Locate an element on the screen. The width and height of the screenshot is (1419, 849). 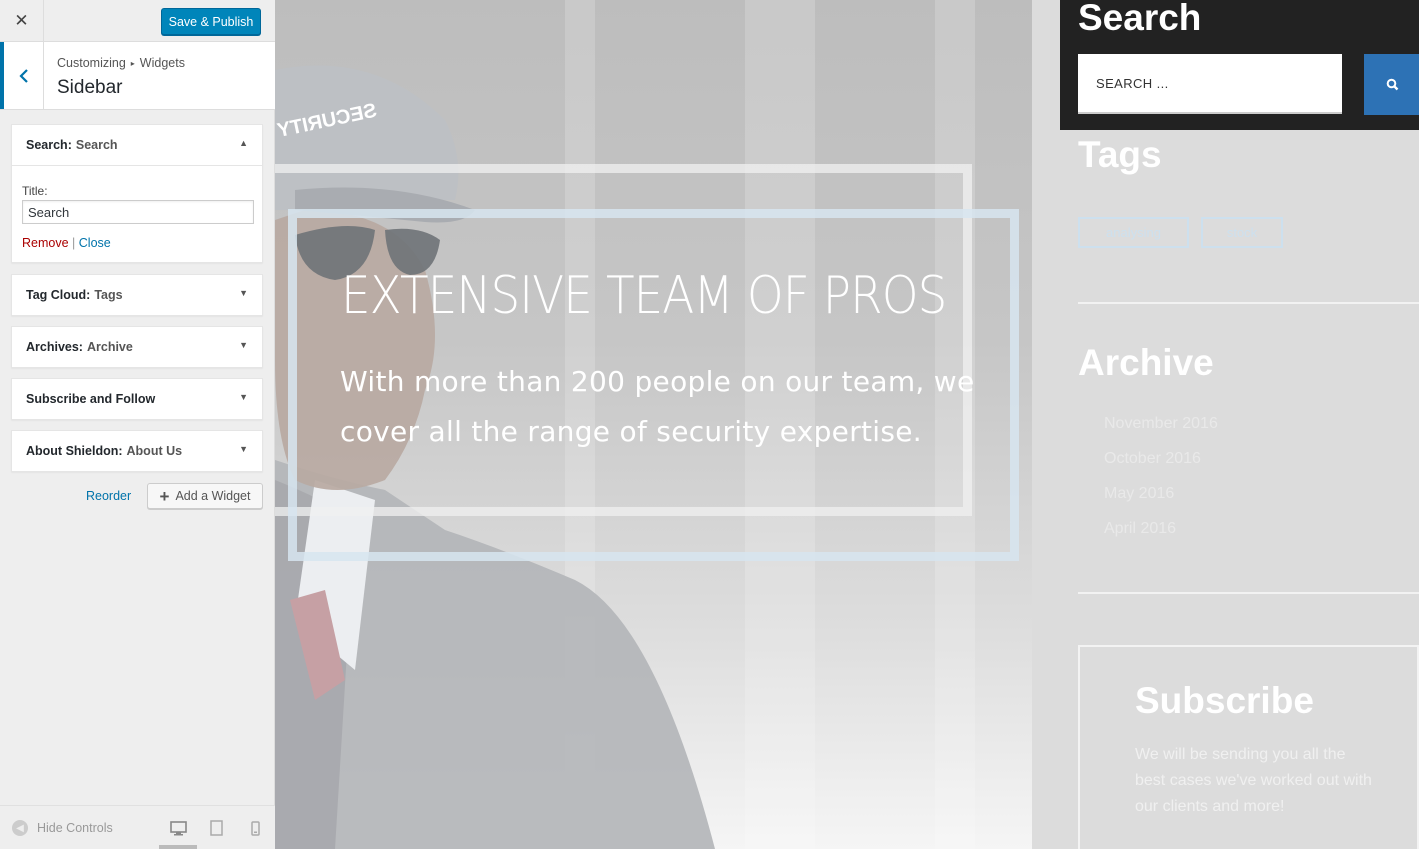
tablet-preview-button is located at coordinates (216, 828).